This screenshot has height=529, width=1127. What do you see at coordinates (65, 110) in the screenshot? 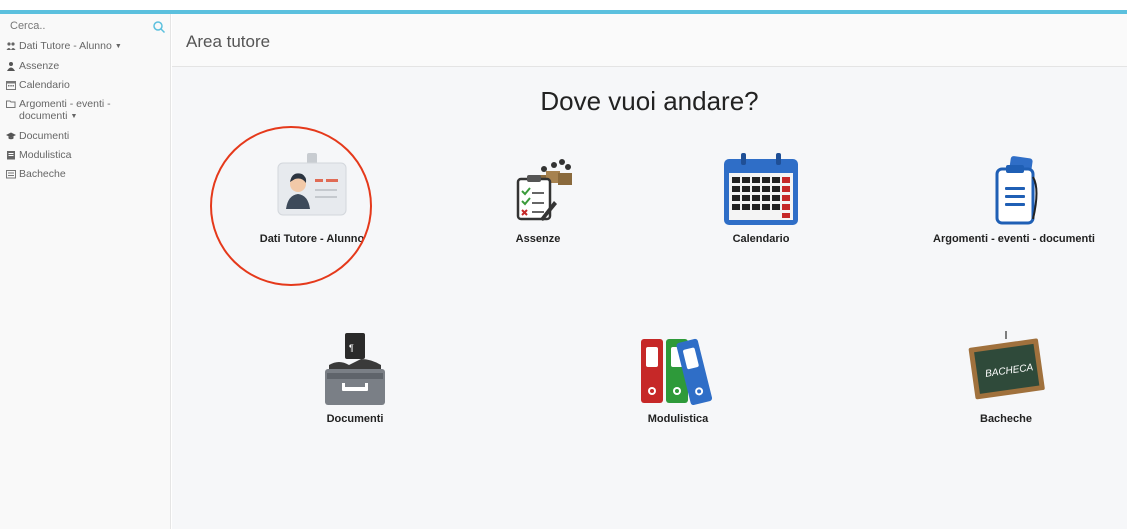
I see `sidebar-item-label: Argomenti - eventi - documenti` at bounding box center [65, 110].